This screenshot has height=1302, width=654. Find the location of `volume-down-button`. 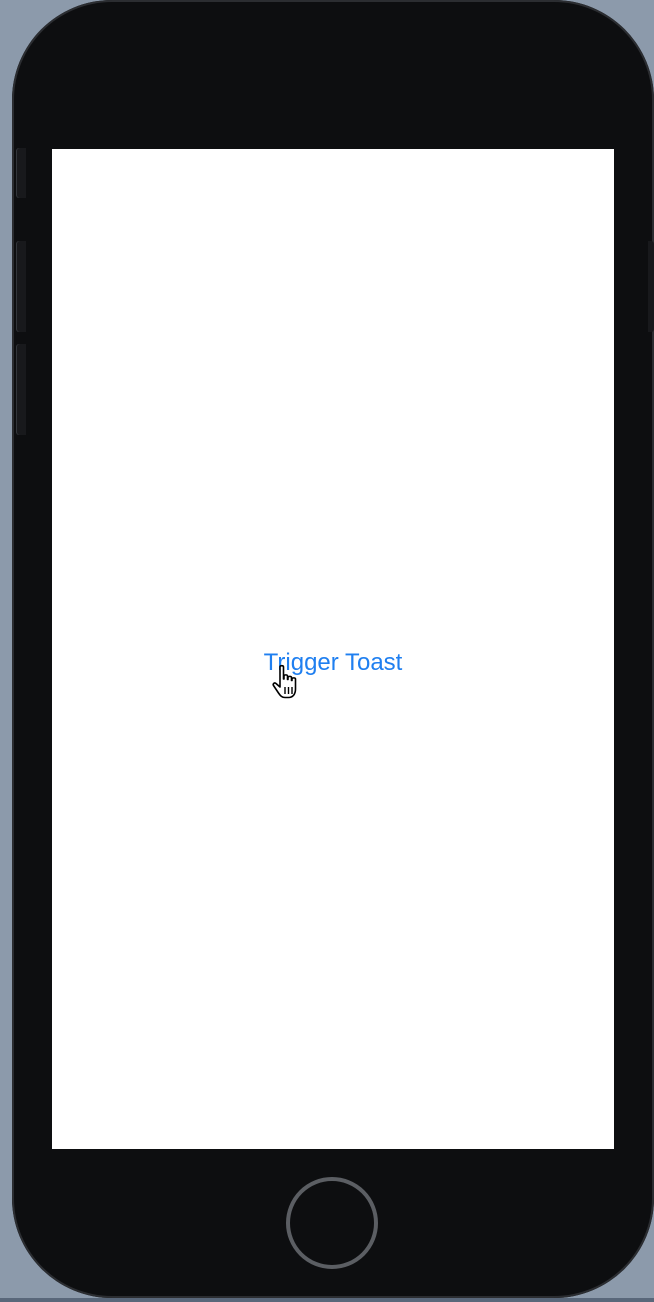

volume-down-button is located at coordinates (21, 389).